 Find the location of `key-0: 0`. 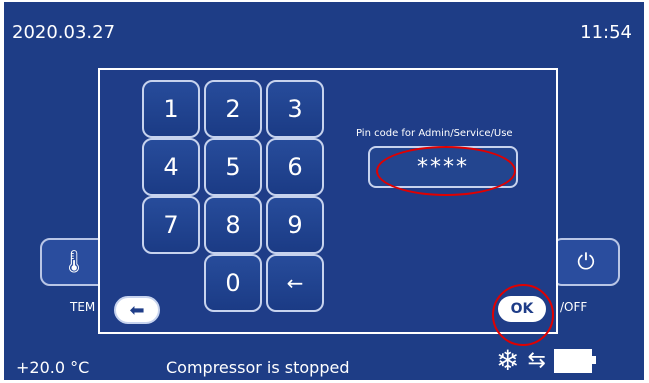

key-0: 0 is located at coordinates (233, 283).